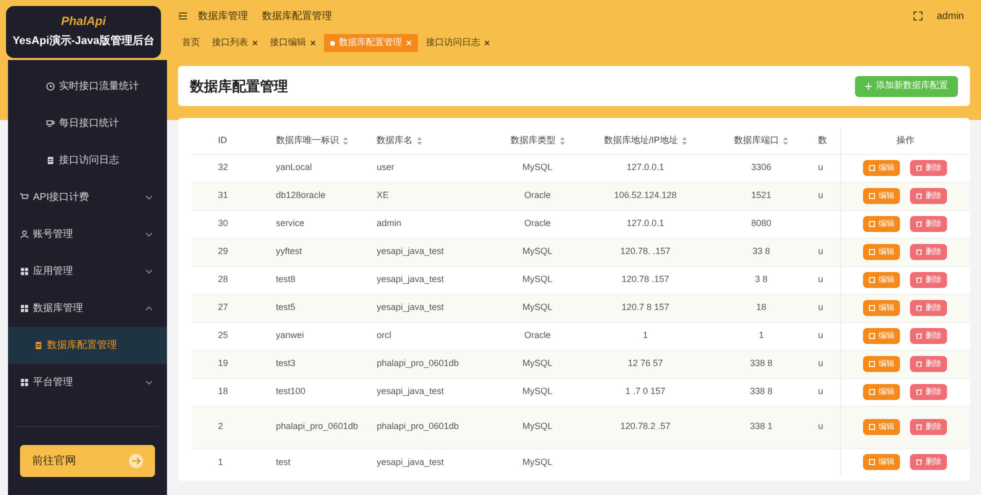 The image size is (981, 495). I want to click on table-cell: Oracle, so click(537, 195).